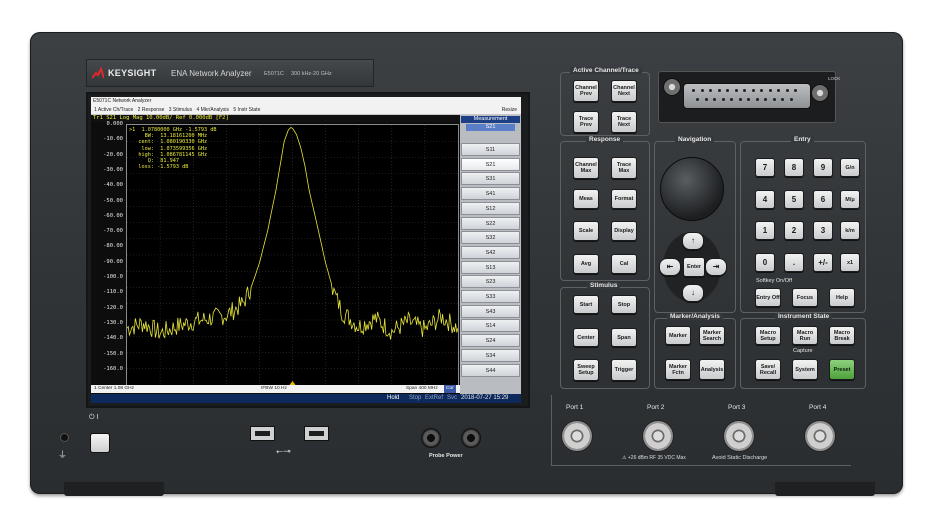 The width and height of the screenshot is (931, 515). I want to click on measurement-s34-softkey: S34, so click(490, 355).